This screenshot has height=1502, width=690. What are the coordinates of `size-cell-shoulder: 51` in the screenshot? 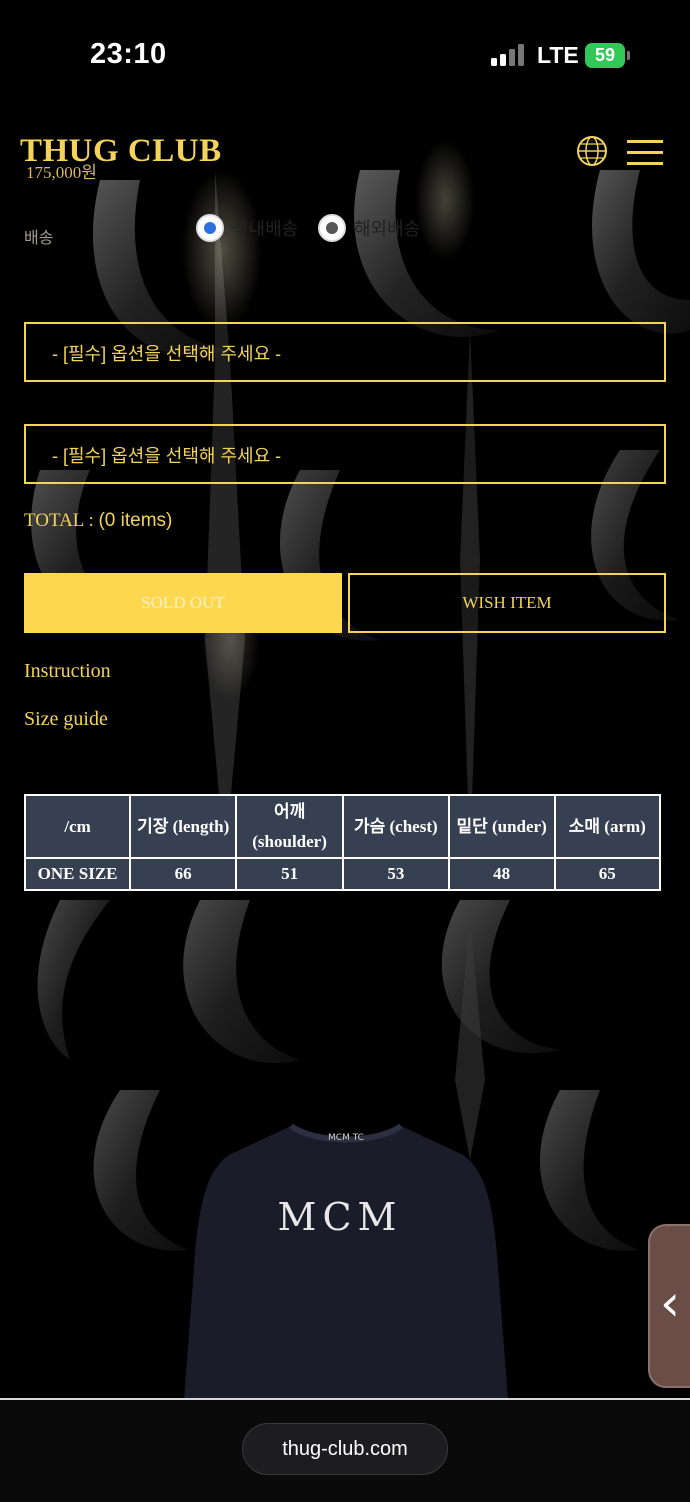 It's located at (289, 874).